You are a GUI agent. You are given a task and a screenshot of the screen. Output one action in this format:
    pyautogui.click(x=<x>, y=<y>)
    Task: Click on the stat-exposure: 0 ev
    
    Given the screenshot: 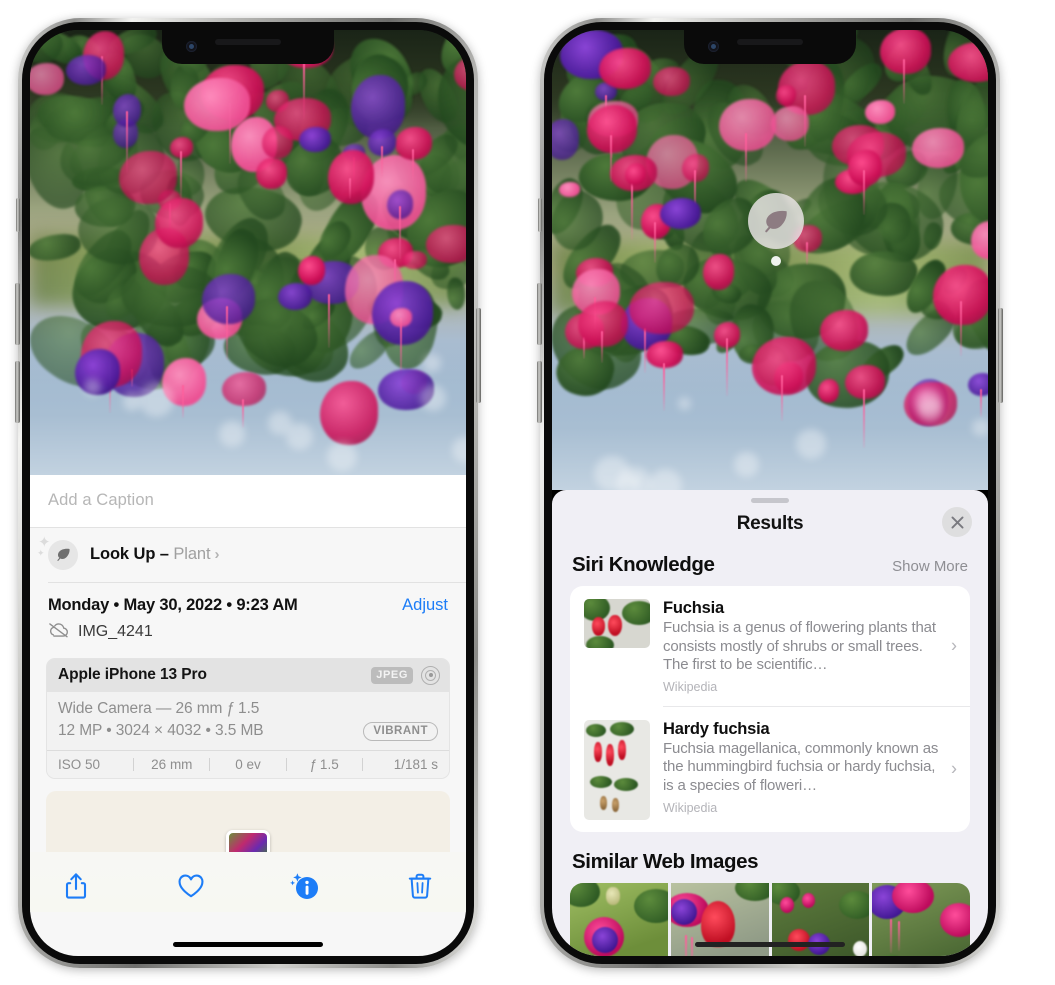 What is the action you would take?
    pyautogui.click(x=248, y=764)
    